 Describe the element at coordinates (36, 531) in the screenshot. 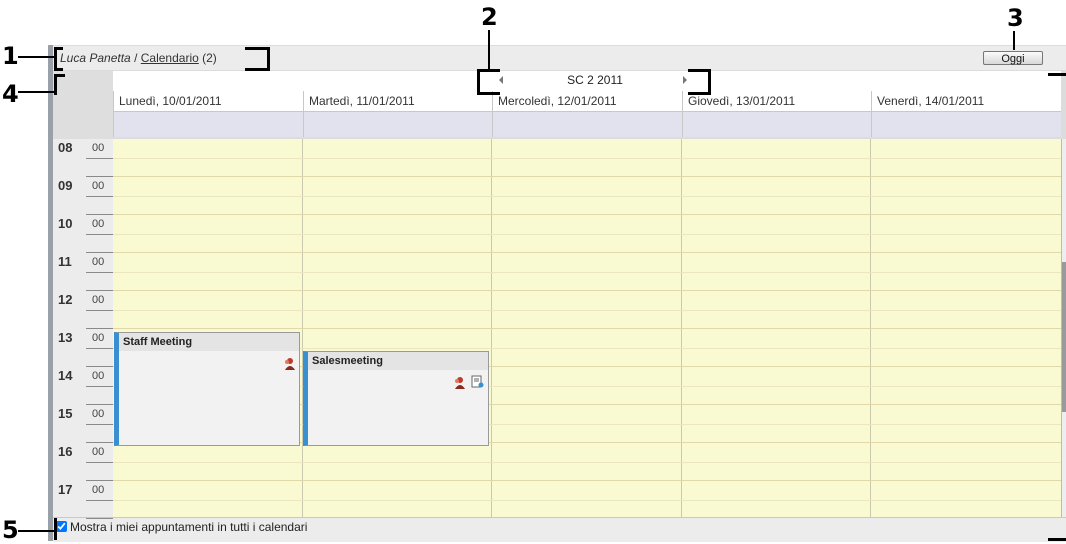

I see `callout-5-leader` at that location.